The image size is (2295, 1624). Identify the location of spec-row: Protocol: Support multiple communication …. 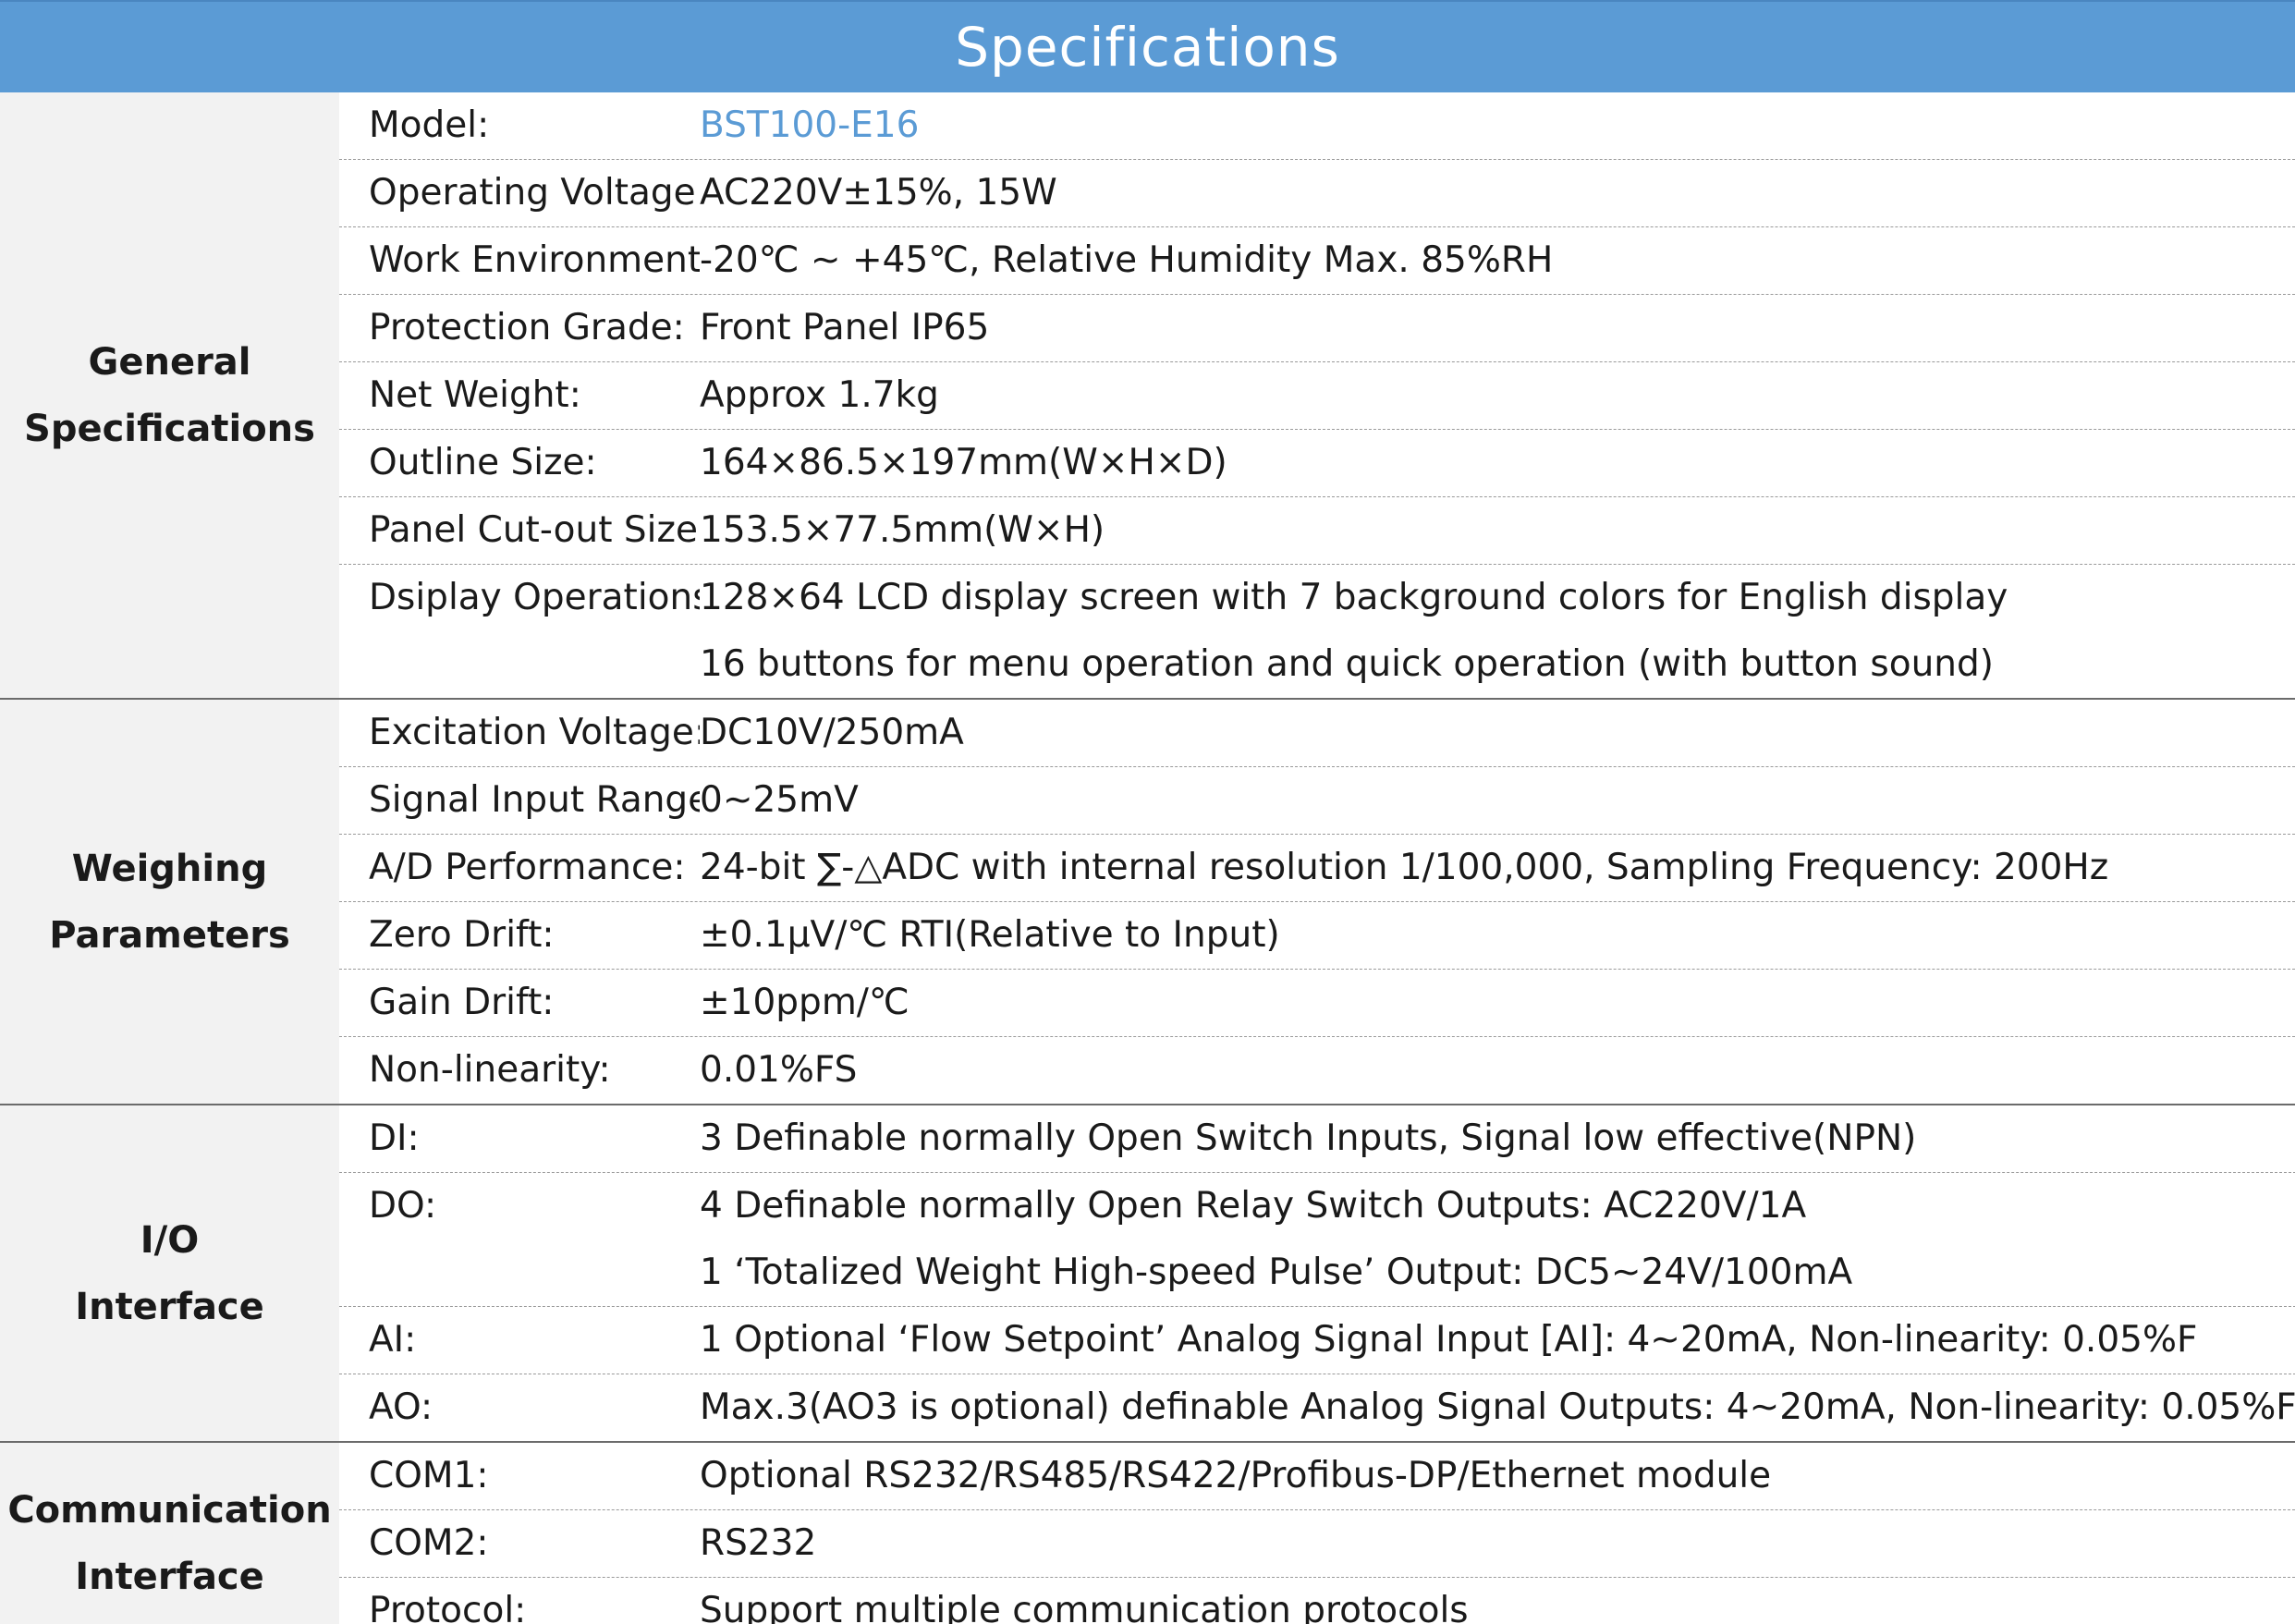
(1317, 1601).